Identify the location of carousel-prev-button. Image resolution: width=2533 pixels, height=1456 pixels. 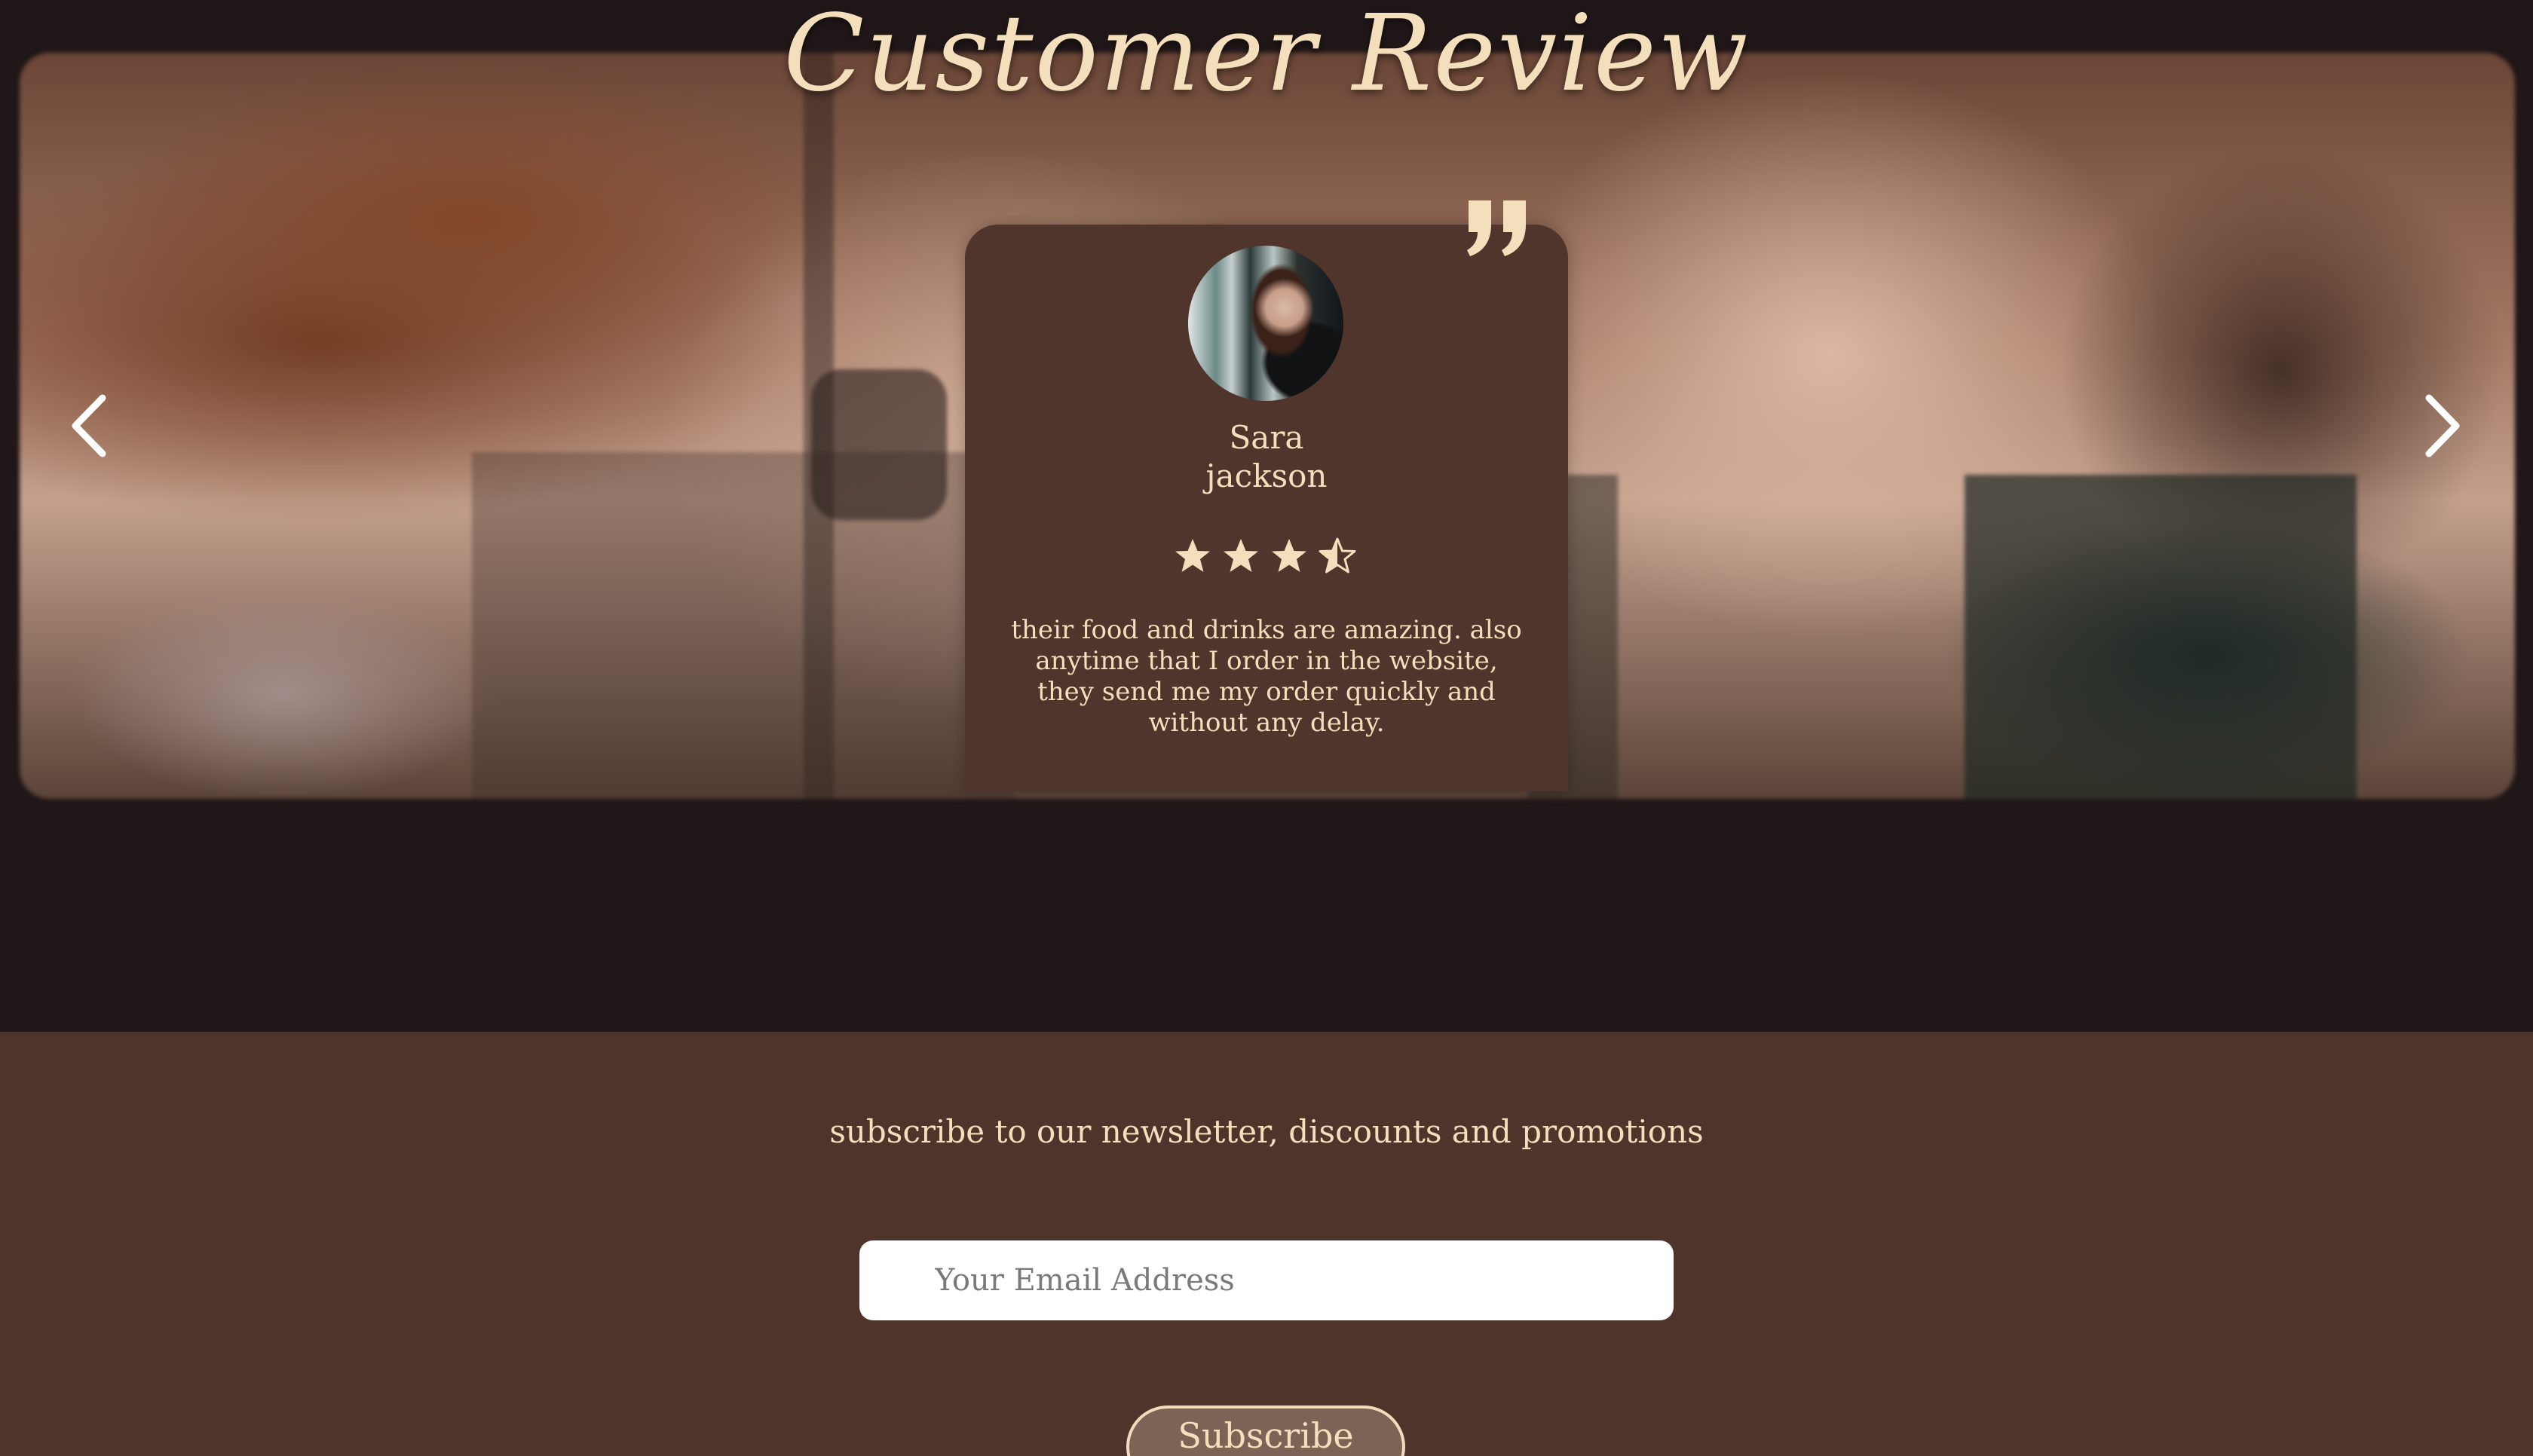
(89, 426).